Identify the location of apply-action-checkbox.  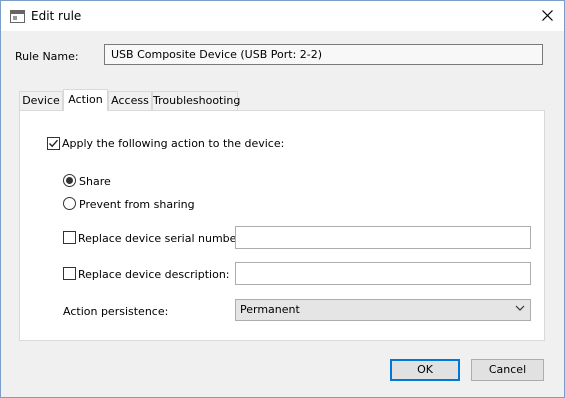
(53, 143).